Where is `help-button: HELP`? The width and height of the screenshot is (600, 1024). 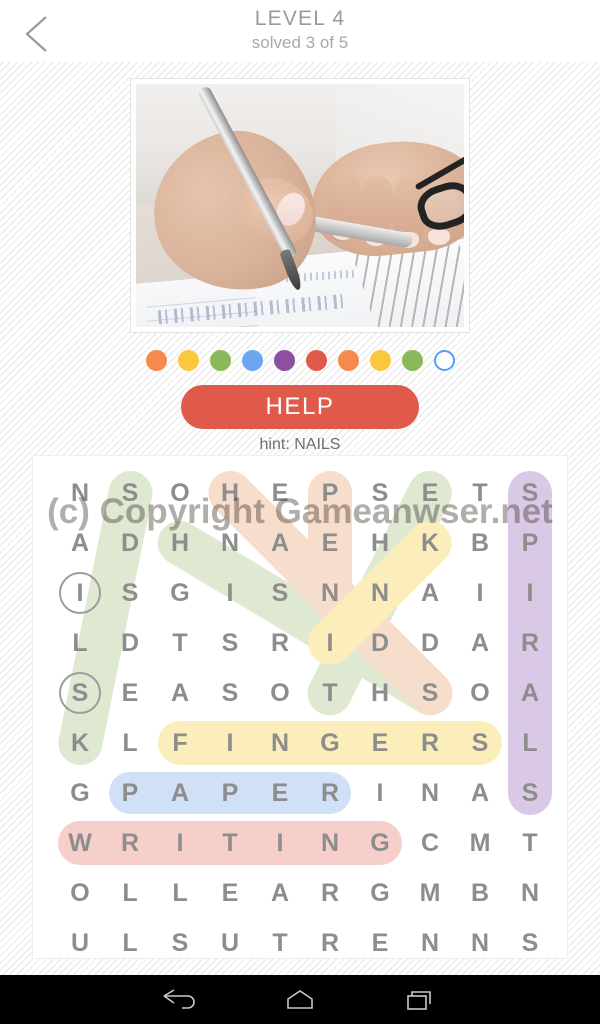 help-button: HELP is located at coordinates (300, 407).